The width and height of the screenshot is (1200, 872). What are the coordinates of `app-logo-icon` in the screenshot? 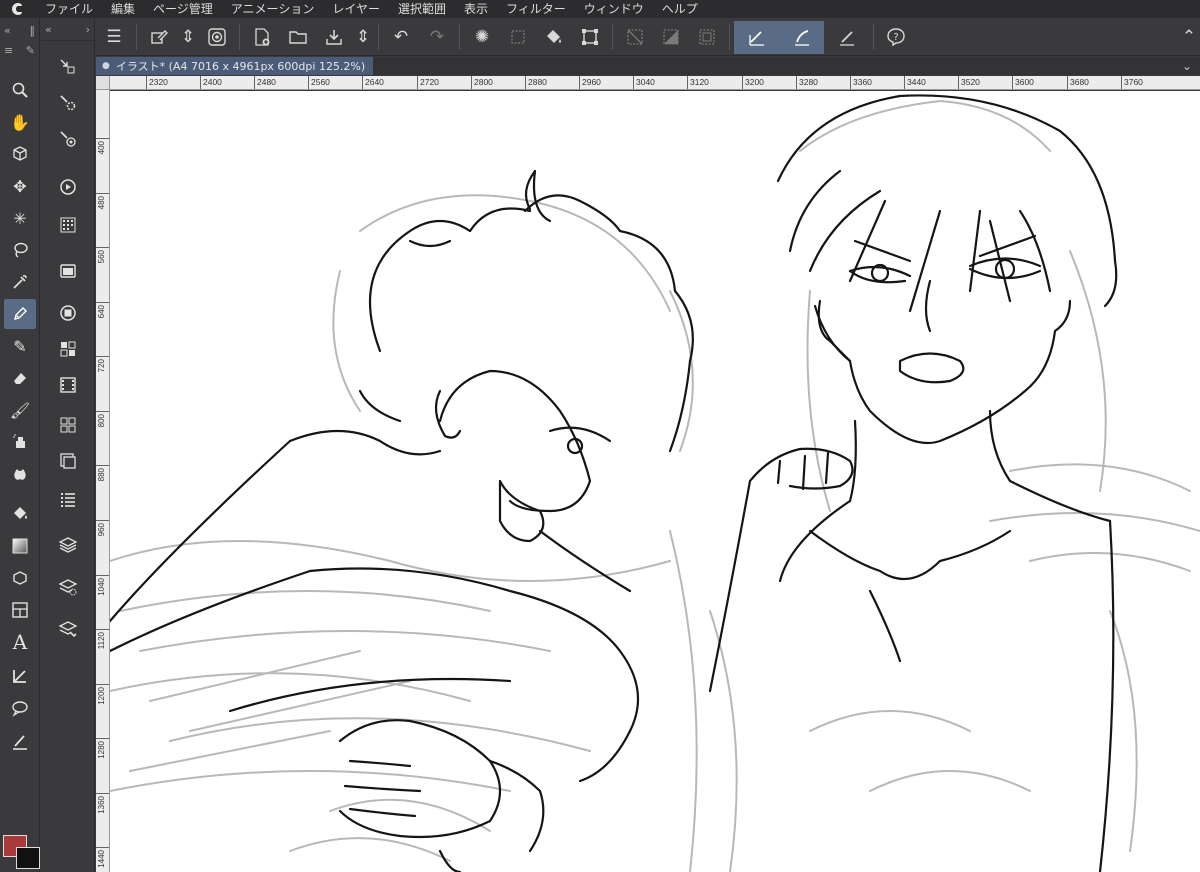 It's located at (18, 9).